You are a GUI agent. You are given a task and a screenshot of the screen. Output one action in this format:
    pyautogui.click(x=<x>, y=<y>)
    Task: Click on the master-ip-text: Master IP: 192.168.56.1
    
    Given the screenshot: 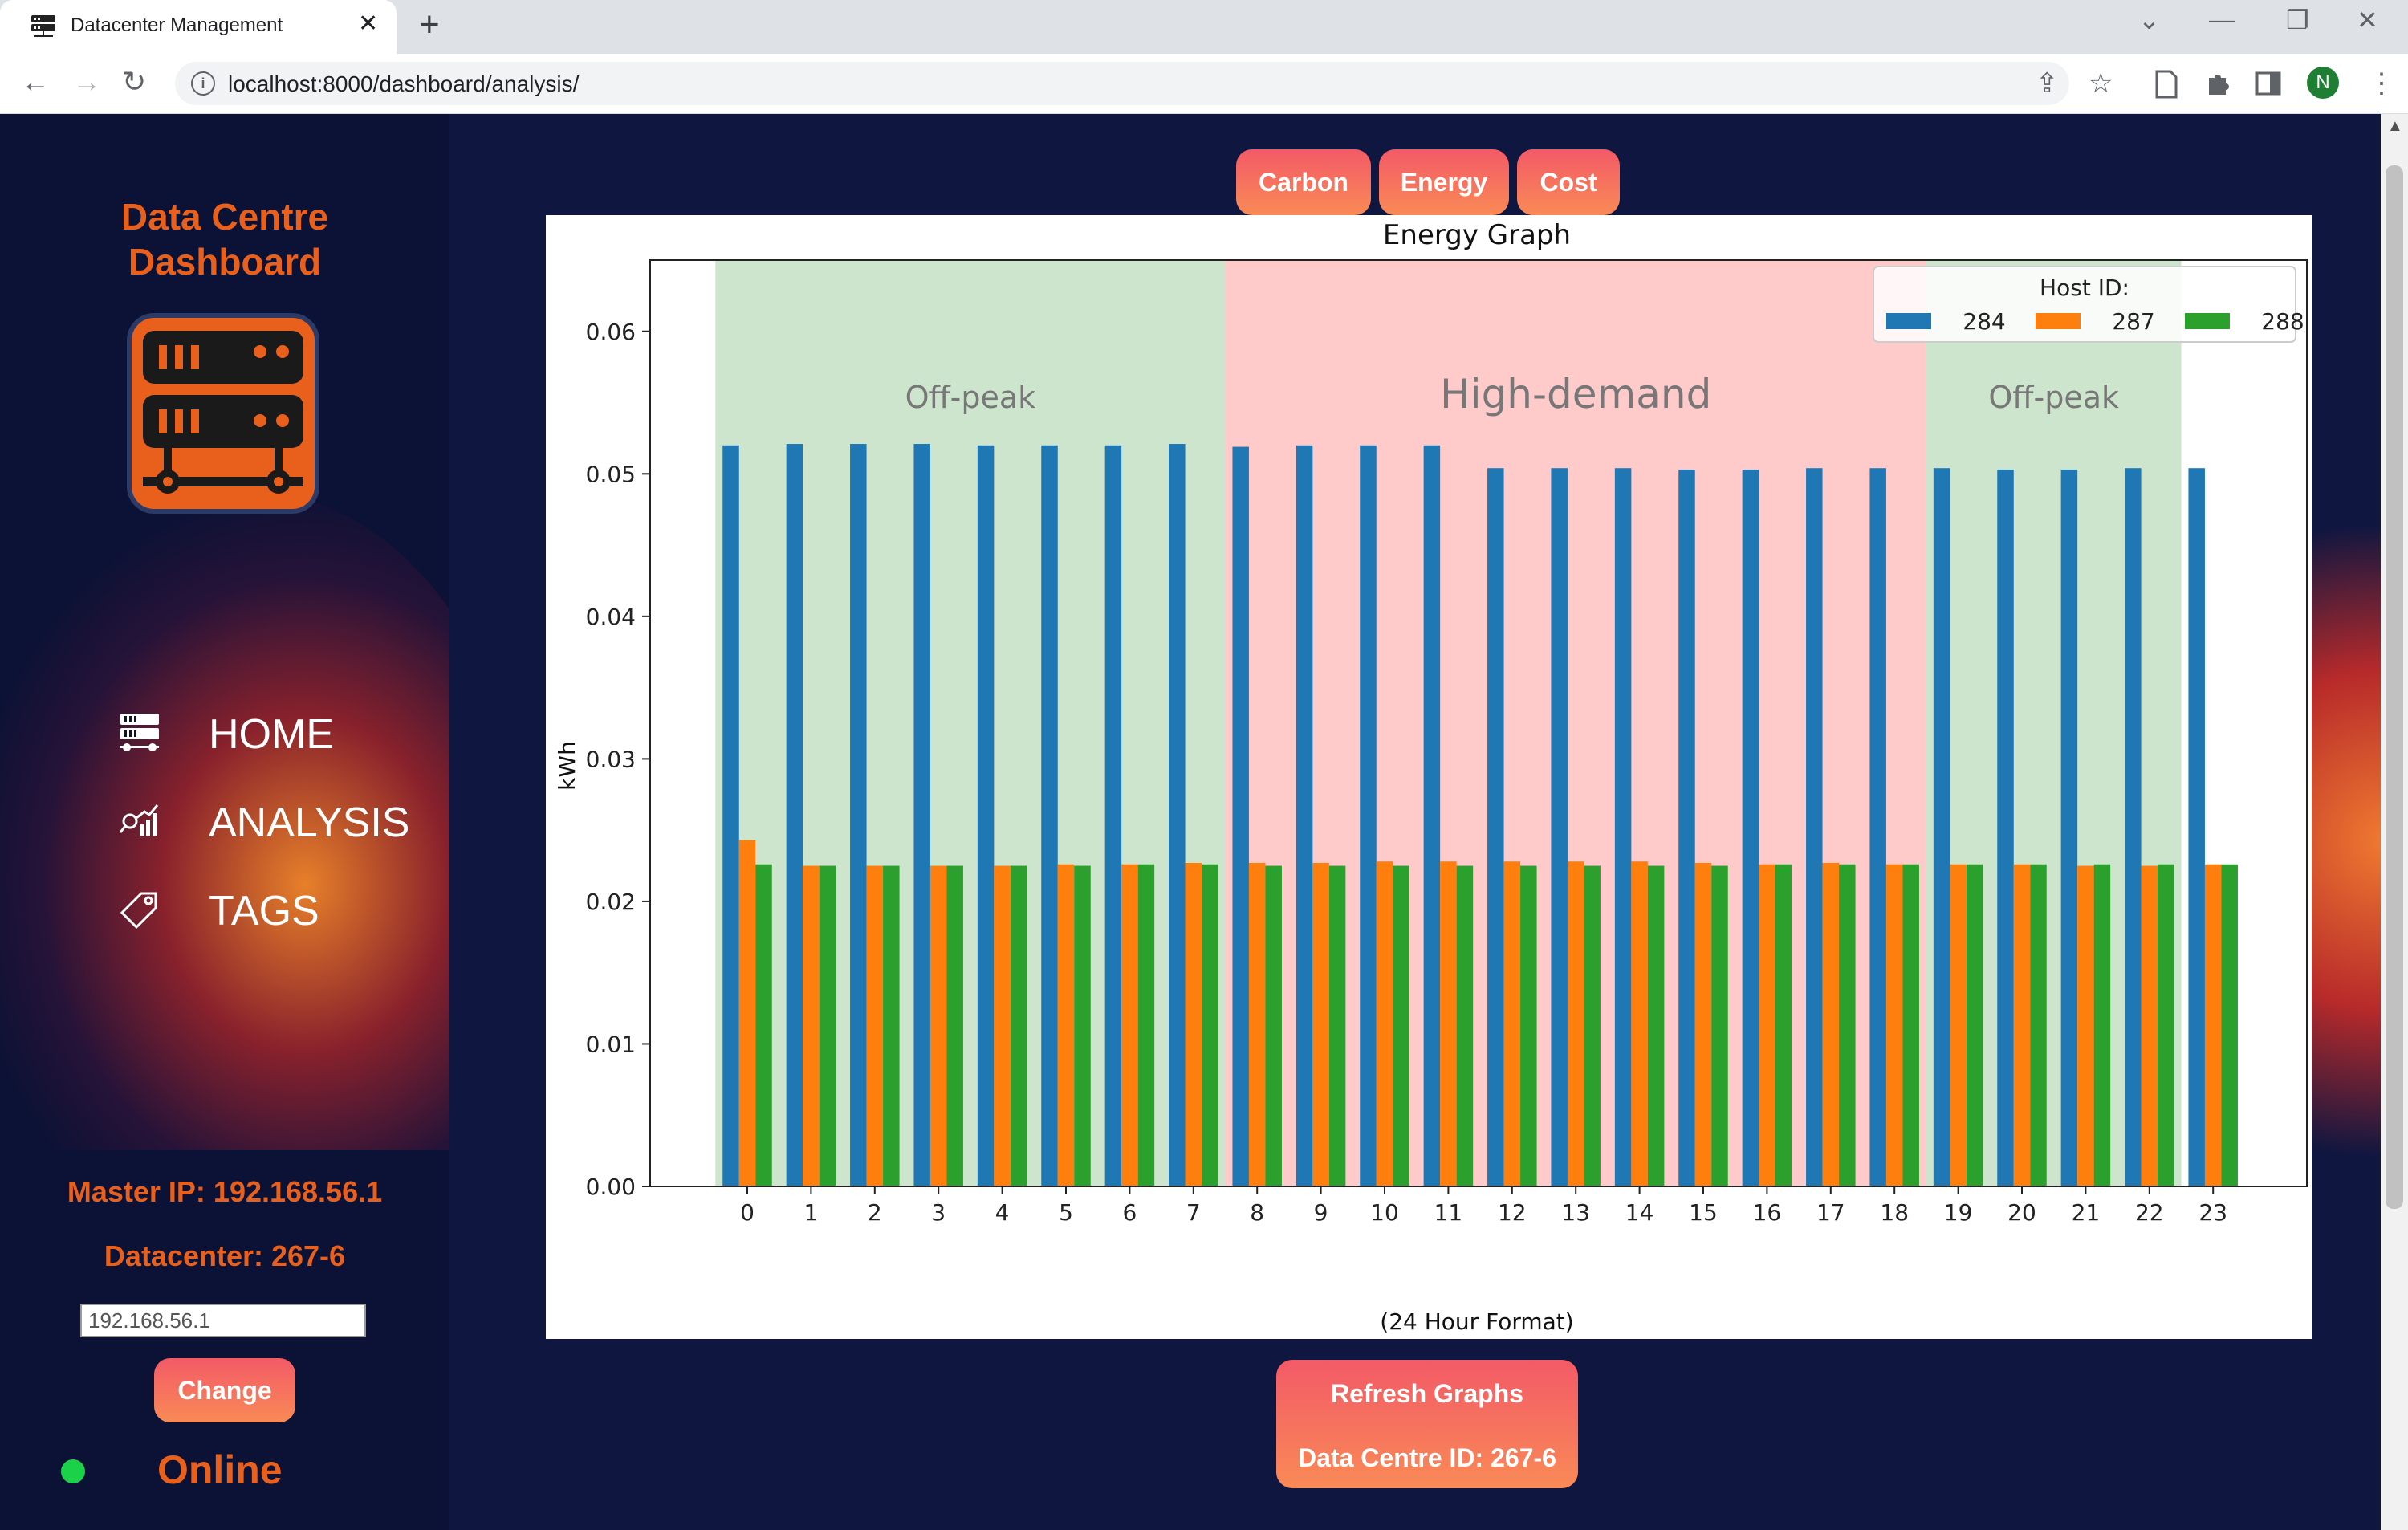 What is the action you would take?
    pyautogui.click(x=225, y=1191)
    